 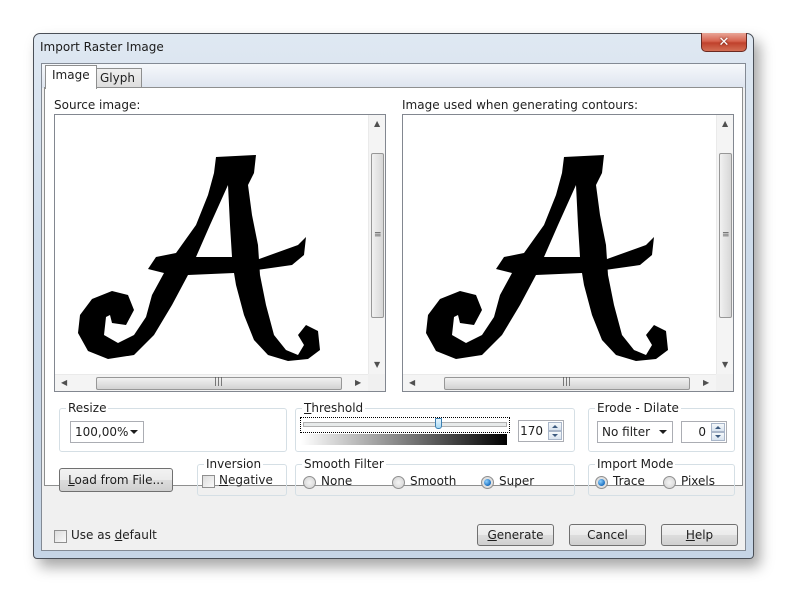 What do you see at coordinates (516, 481) in the screenshot?
I see `radio-label-super: Super` at bounding box center [516, 481].